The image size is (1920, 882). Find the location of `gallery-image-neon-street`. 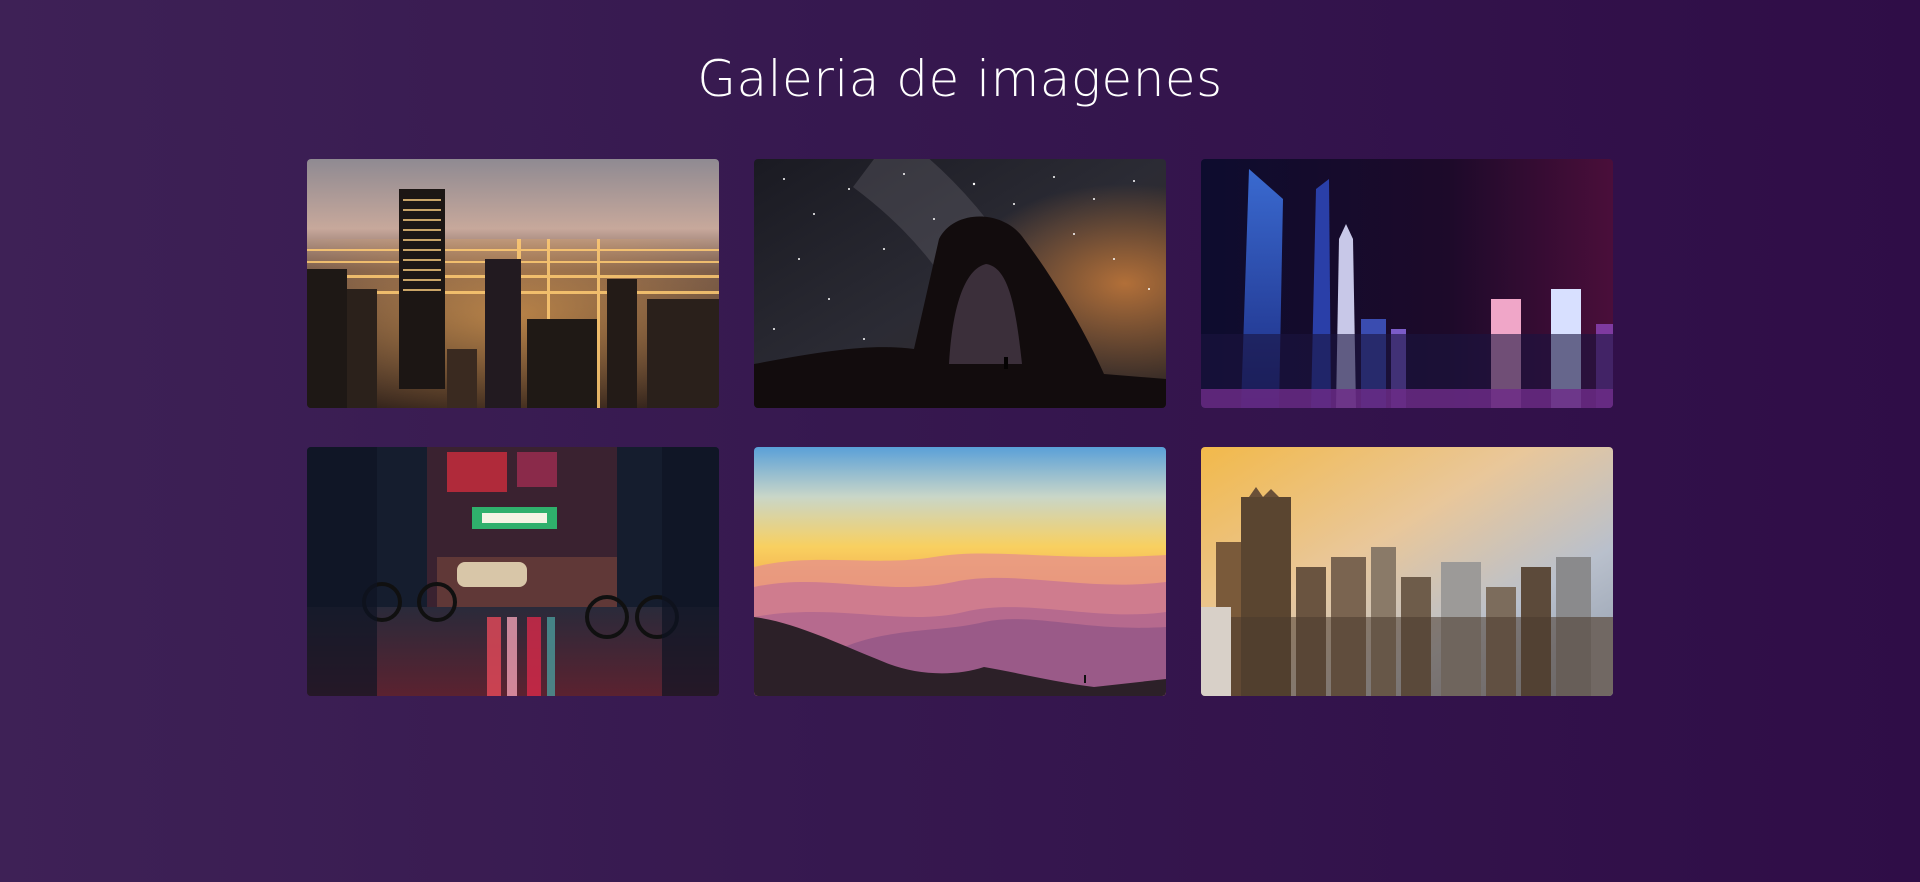

gallery-image-neon-street is located at coordinates (513, 571).